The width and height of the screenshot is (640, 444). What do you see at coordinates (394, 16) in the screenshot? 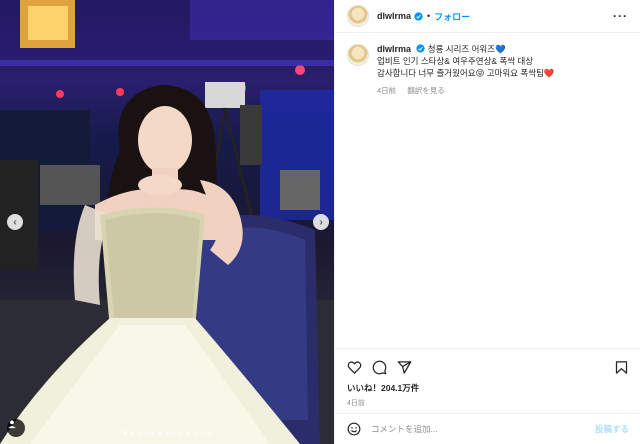
I see `username-link: dlwlrma` at bounding box center [394, 16].